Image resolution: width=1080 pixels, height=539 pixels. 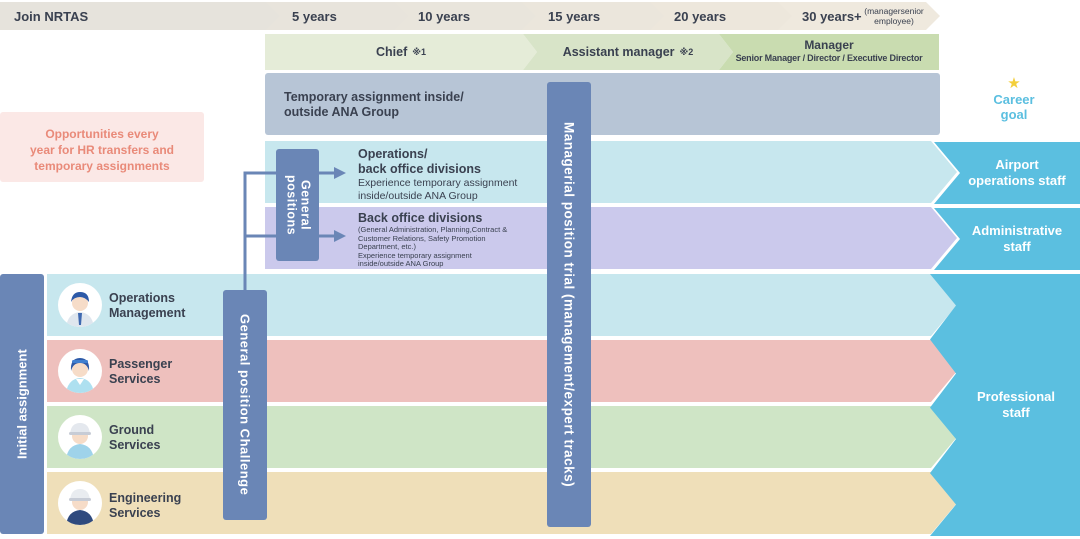 What do you see at coordinates (1016, 412) in the screenshot?
I see `goal-pro-line2: staff` at bounding box center [1016, 412].